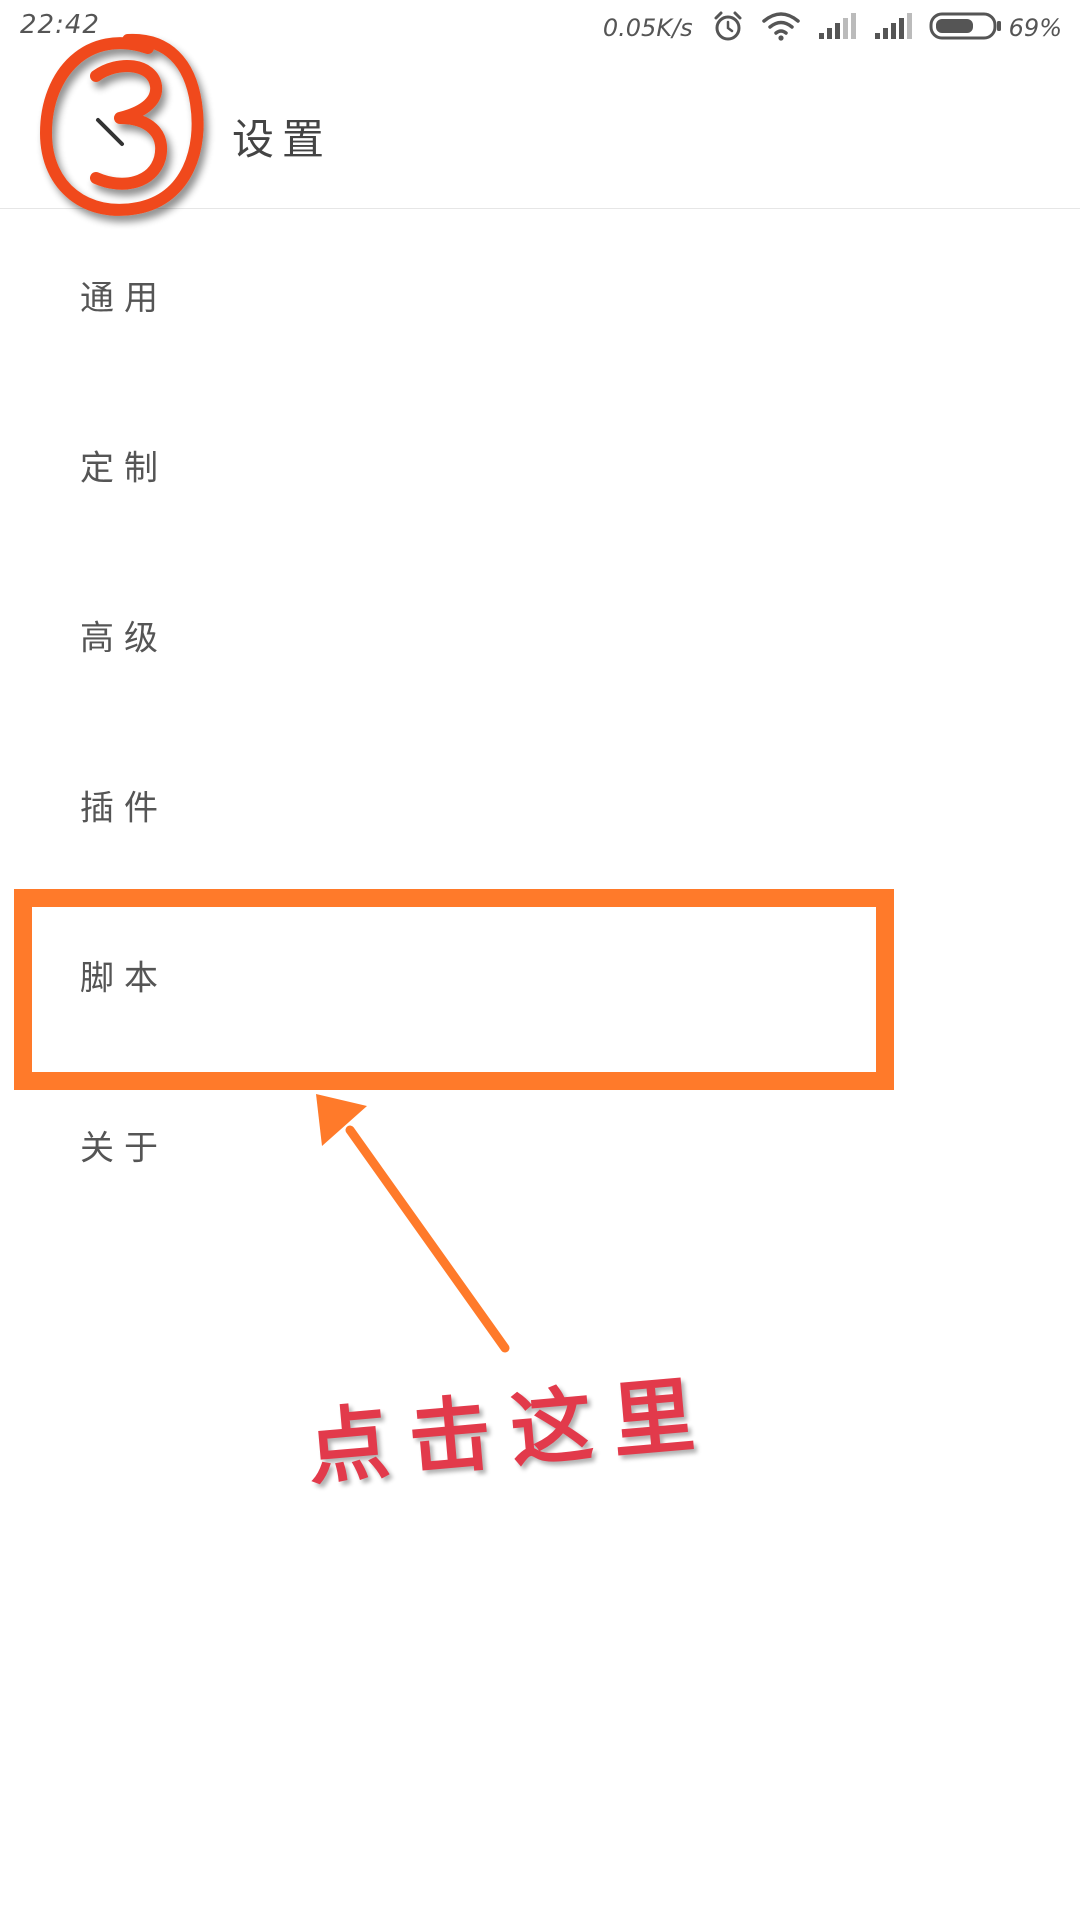 The height and width of the screenshot is (1920, 1080). I want to click on alarm-icon, so click(728, 28).